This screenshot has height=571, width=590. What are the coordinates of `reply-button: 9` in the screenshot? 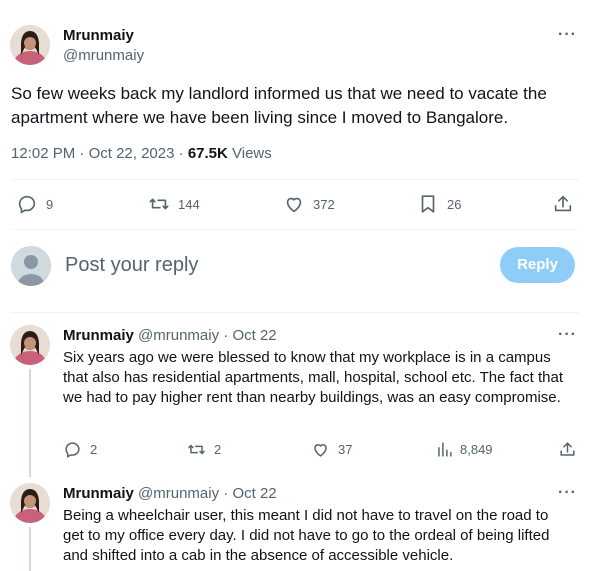 It's located at (34, 204).